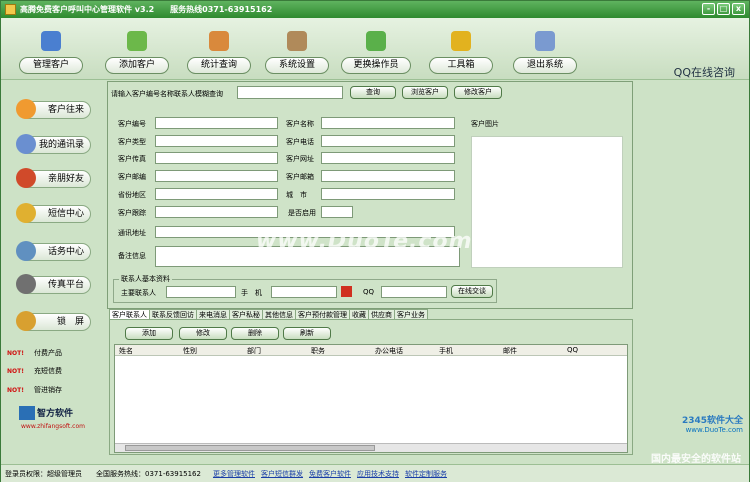 This screenshot has width=750, height=482. What do you see at coordinates (216, 141) in the screenshot?
I see `customer-type-field` at bounding box center [216, 141].